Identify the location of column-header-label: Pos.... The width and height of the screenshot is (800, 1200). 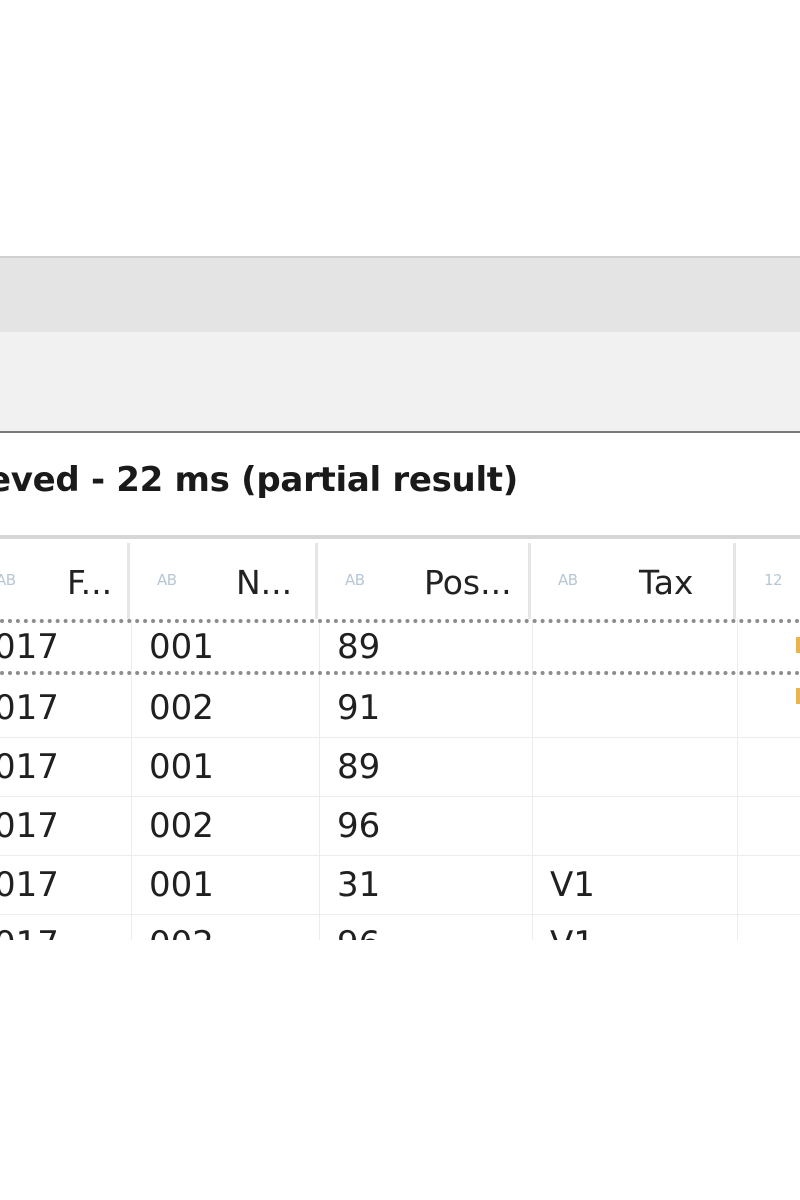
(468, 582).